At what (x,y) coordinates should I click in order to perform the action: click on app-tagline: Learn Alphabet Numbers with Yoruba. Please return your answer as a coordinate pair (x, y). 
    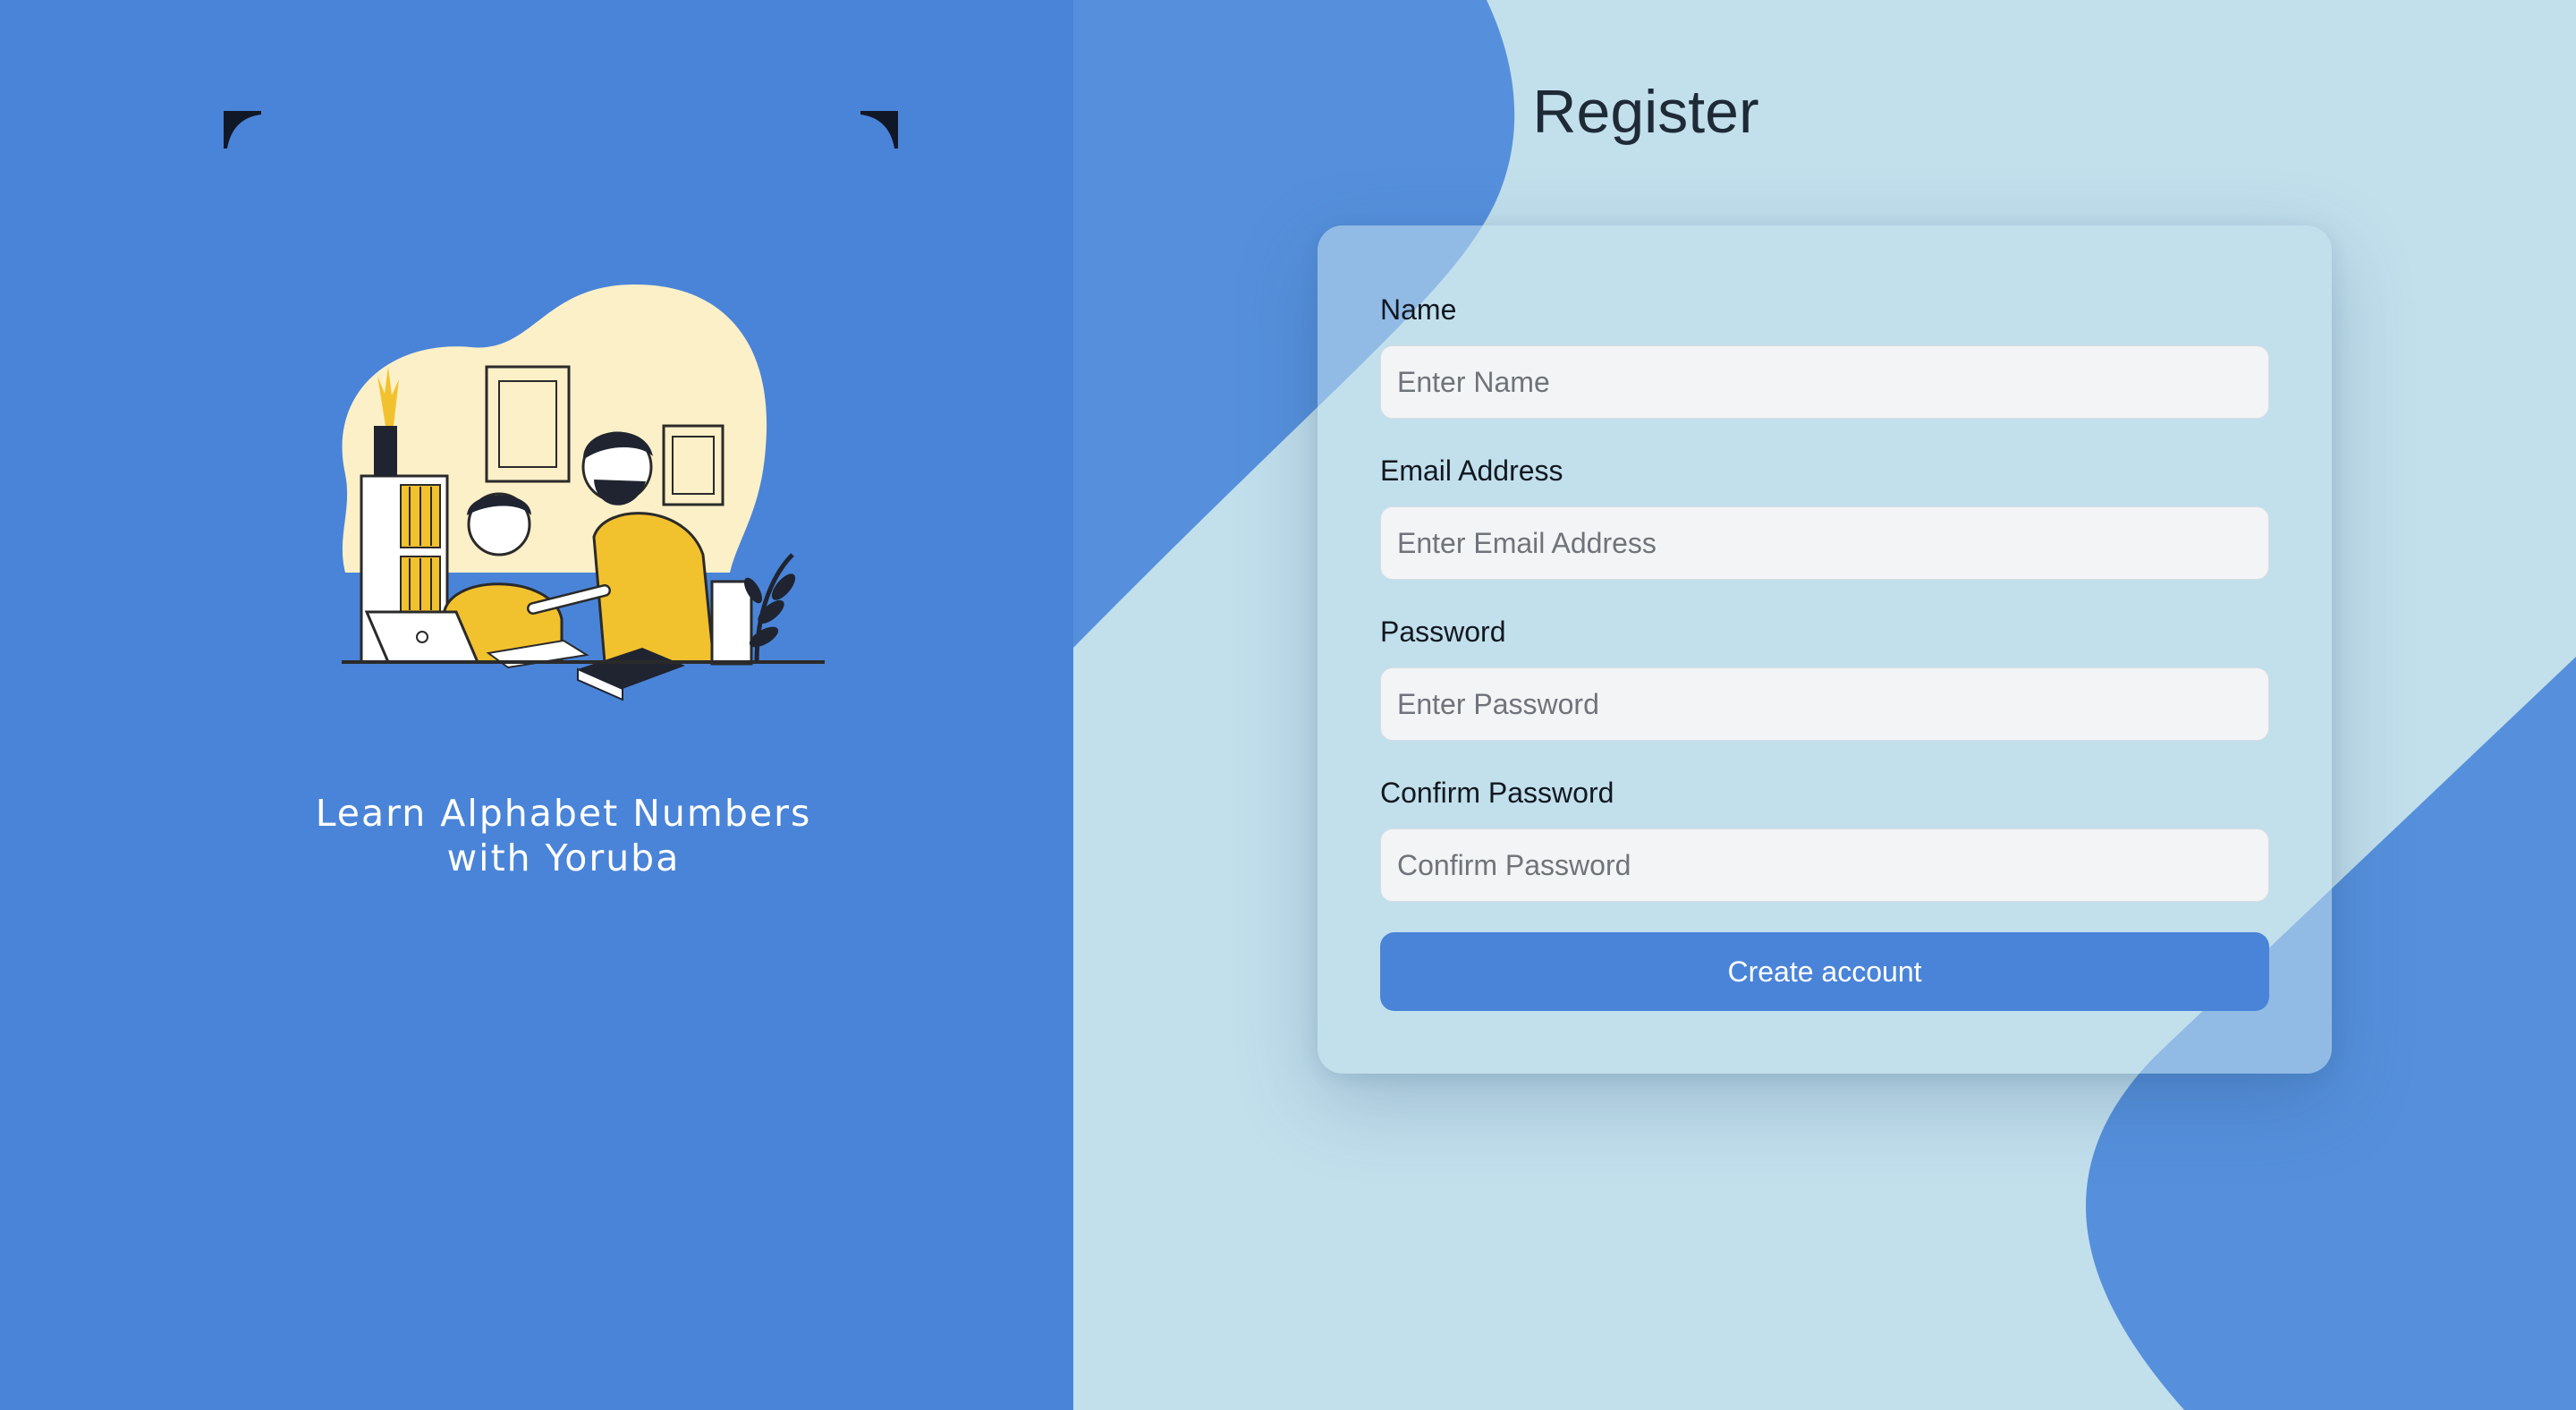
    Looking at the image, I should click on (563, 836).